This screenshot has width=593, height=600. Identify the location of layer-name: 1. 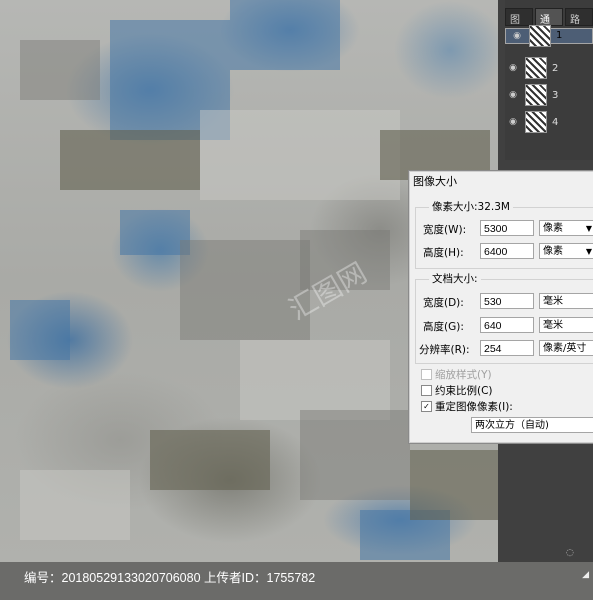
(559, 35).